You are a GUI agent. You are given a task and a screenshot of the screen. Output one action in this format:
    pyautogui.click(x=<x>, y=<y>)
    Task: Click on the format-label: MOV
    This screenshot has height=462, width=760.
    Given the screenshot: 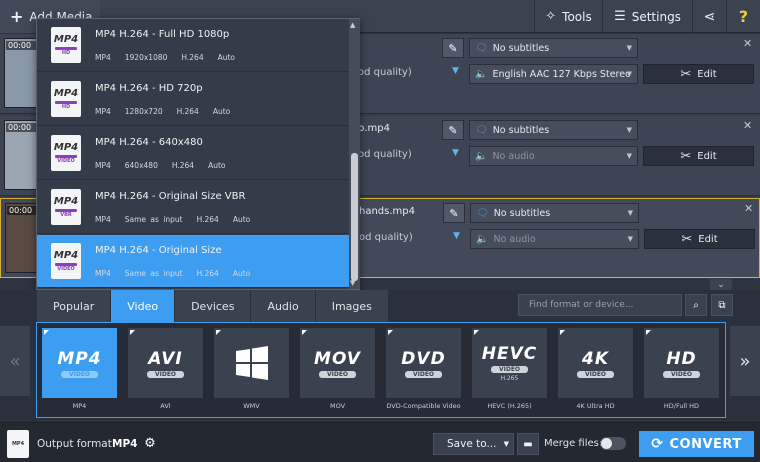 What is the action you would take?
    pyautogui.click(x=337, y=406)
    